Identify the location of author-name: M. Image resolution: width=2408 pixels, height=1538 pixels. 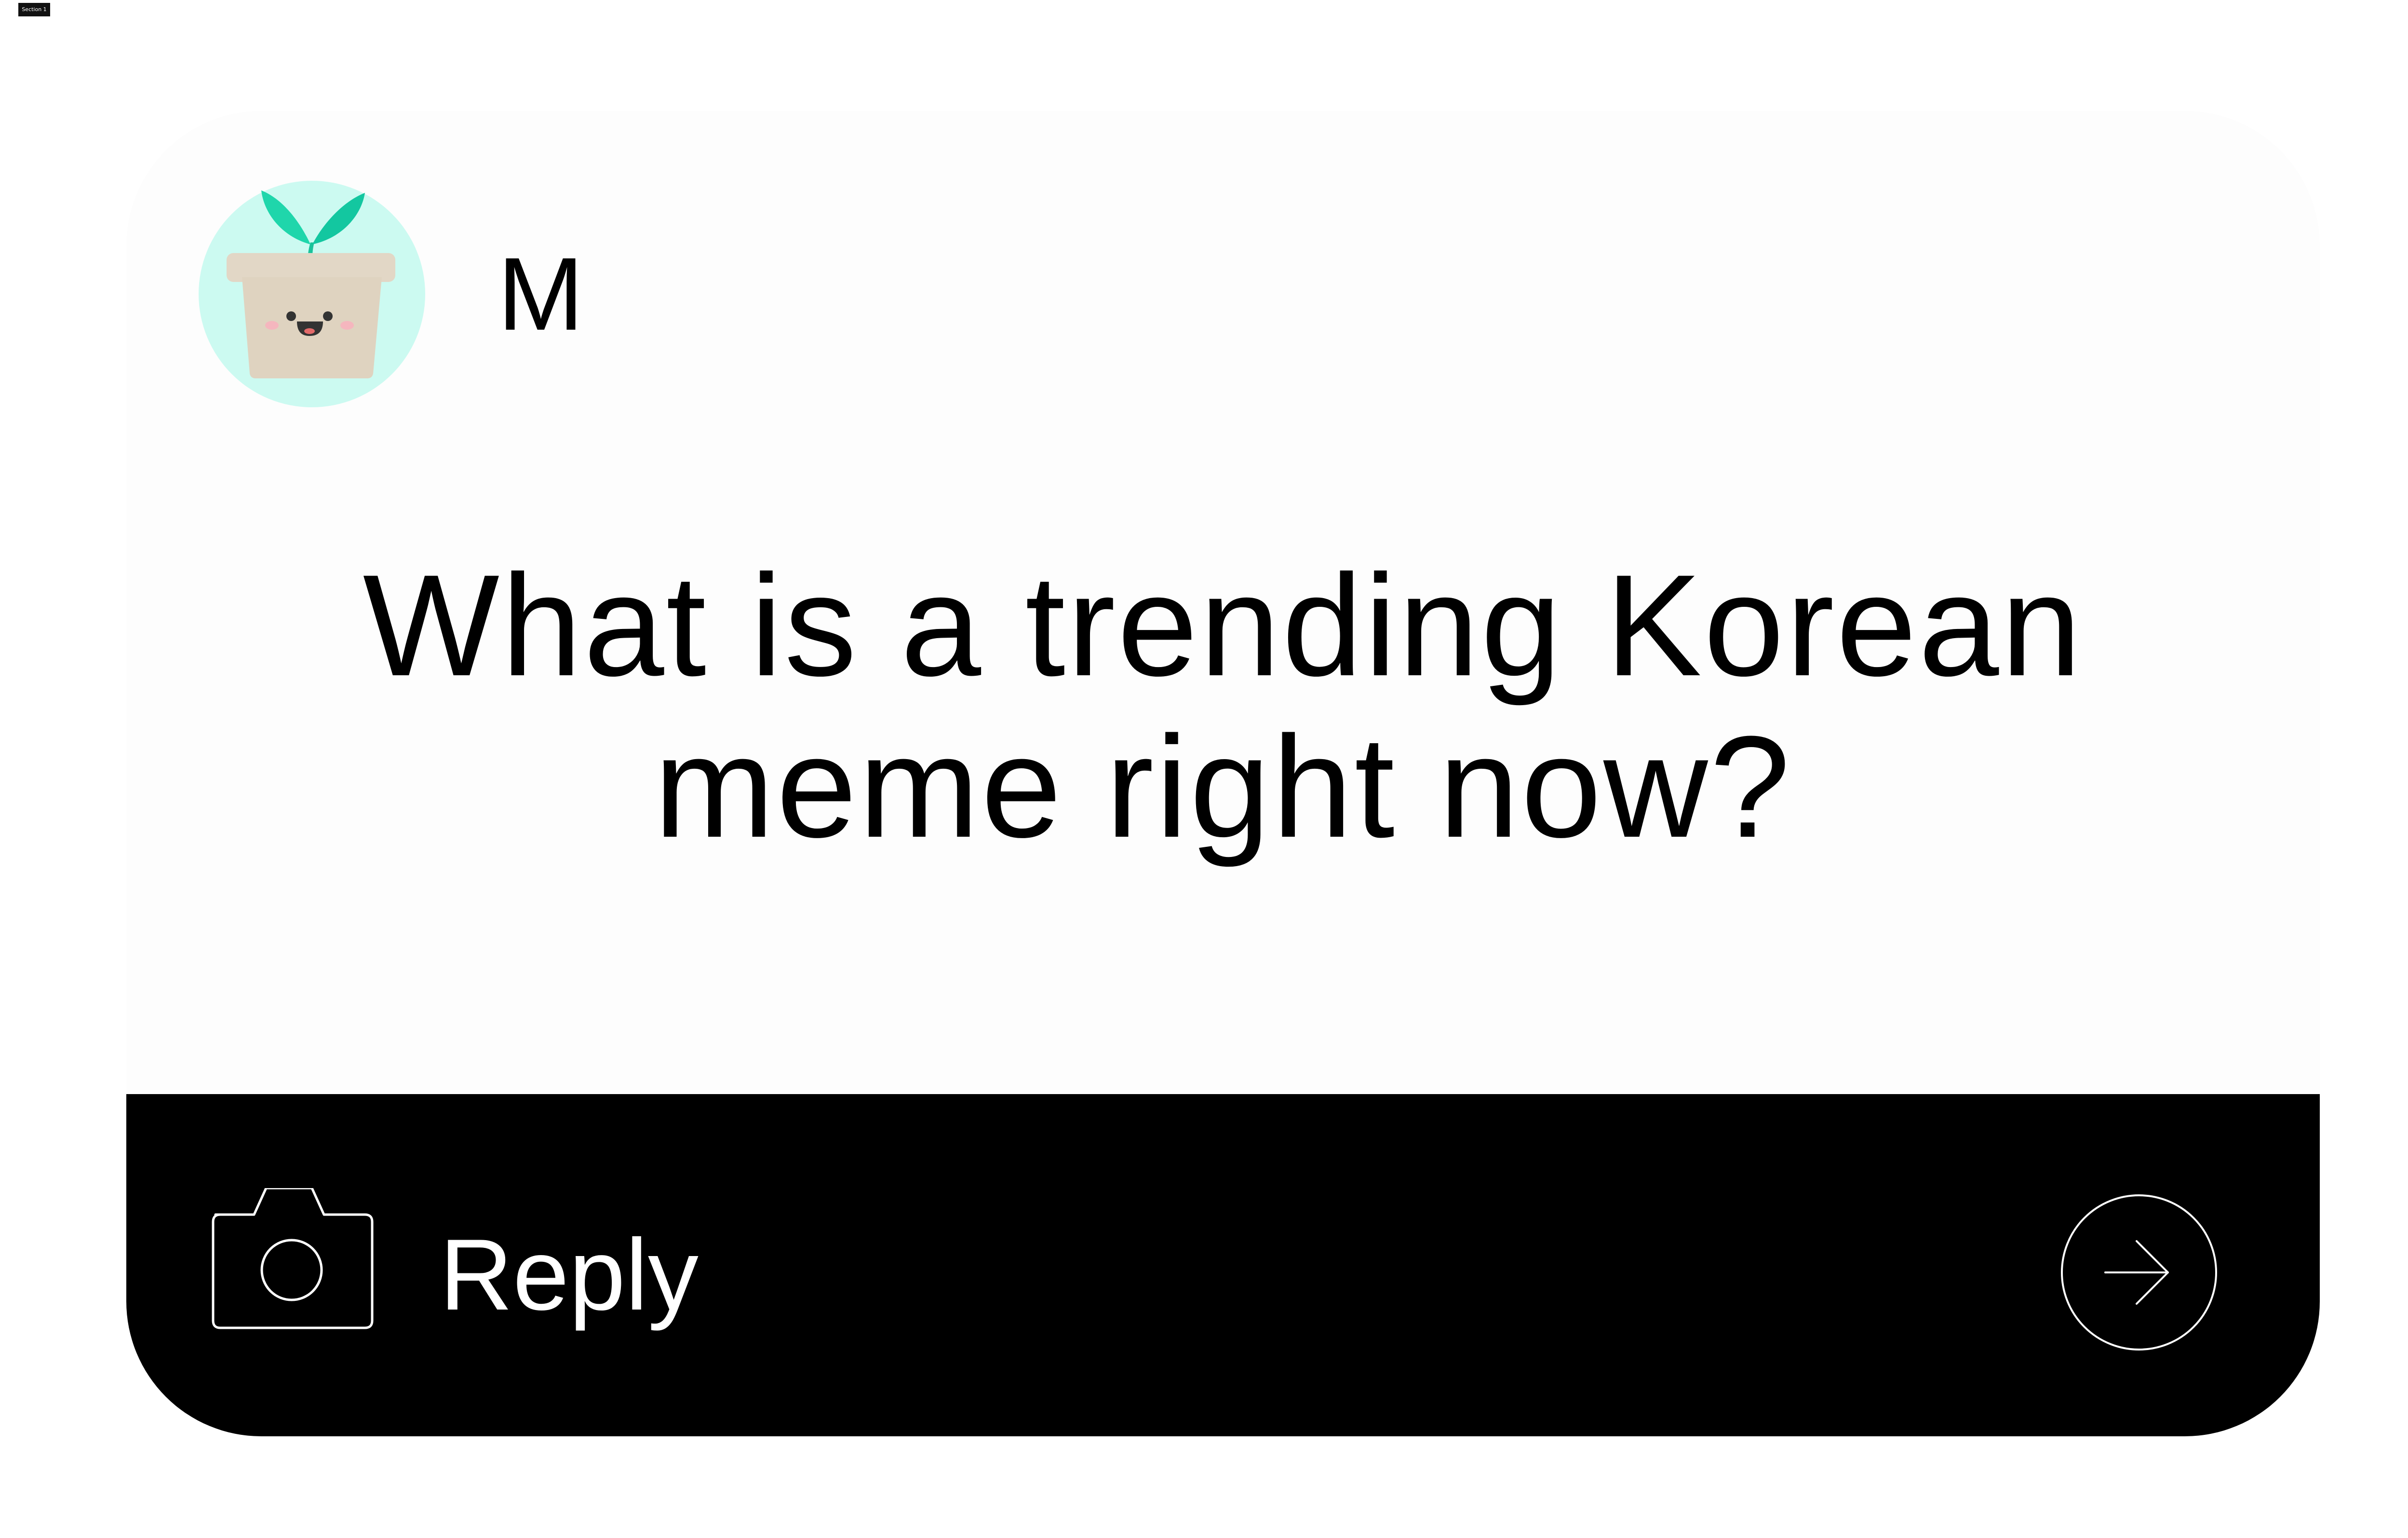
(541, 294).